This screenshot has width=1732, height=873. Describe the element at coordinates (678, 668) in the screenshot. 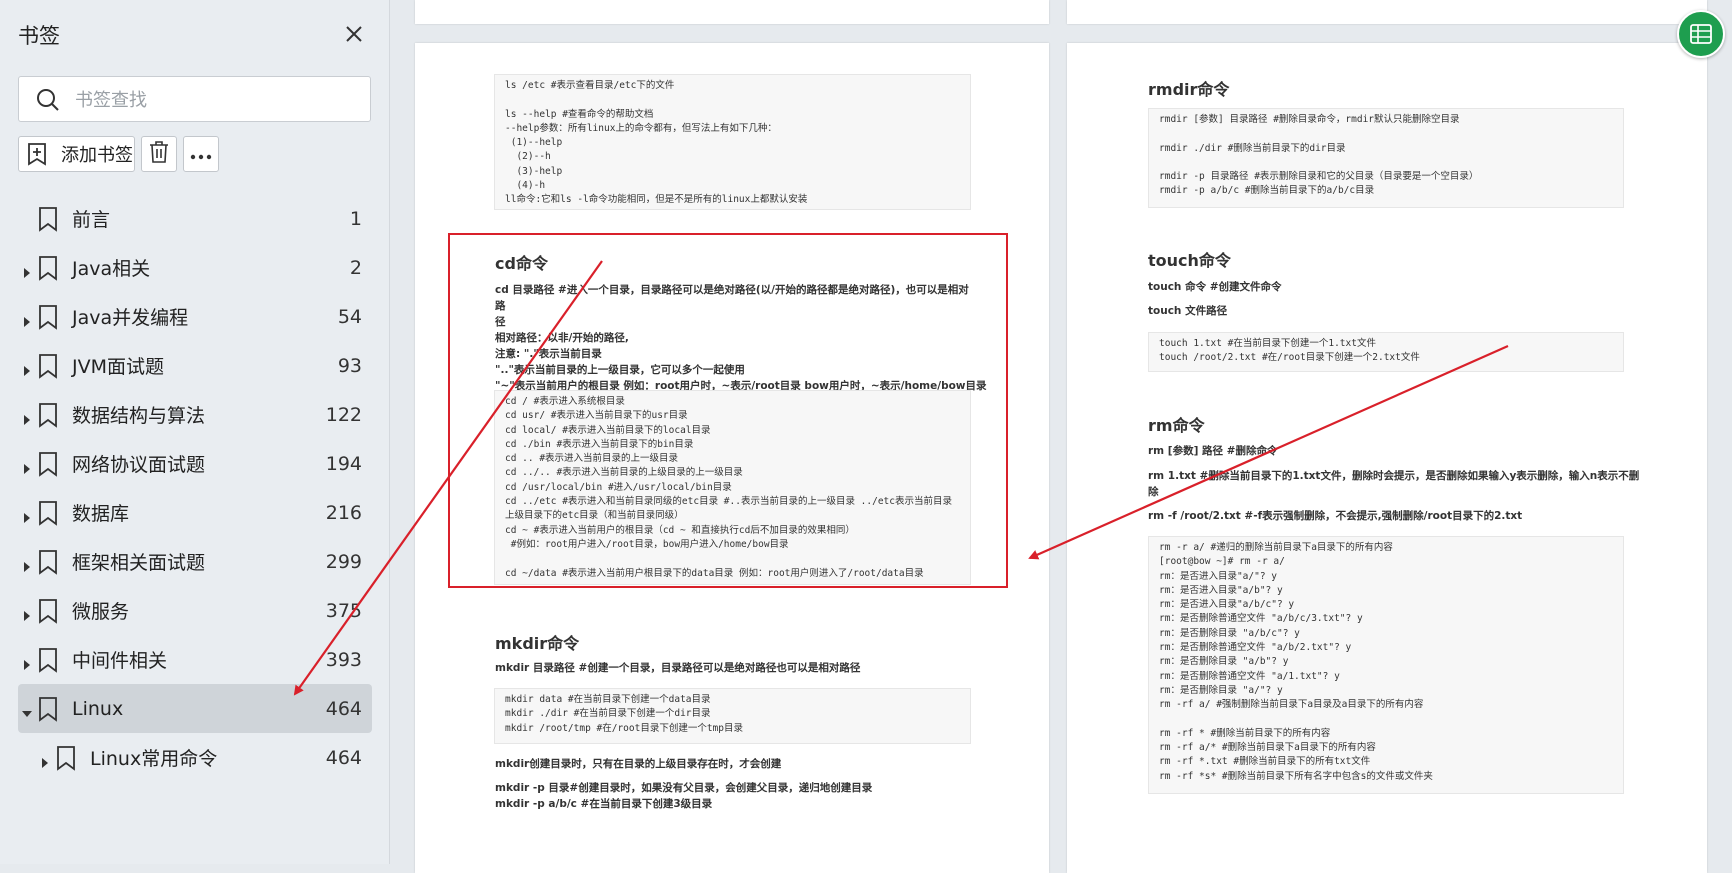

I see `mkdir-description: mkdir 目录路径 #创建一个目录，目录路径可以是绝对路径也可以是相对路径` at that location.